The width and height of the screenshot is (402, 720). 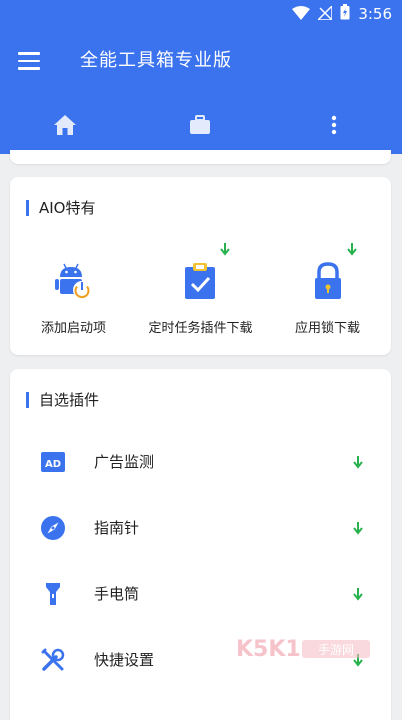 I want to click on plugins-section-header: 自选插件, so click(x=62, y=399).